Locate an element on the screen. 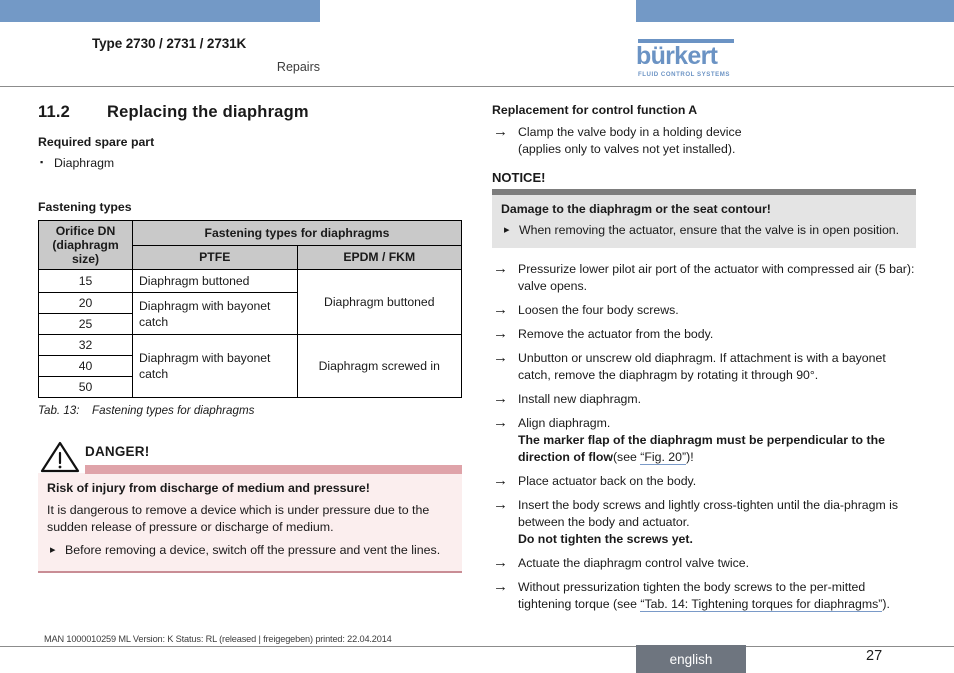  cell-epdm: Diaphragm screwed in is located at coordinates (379, 366).